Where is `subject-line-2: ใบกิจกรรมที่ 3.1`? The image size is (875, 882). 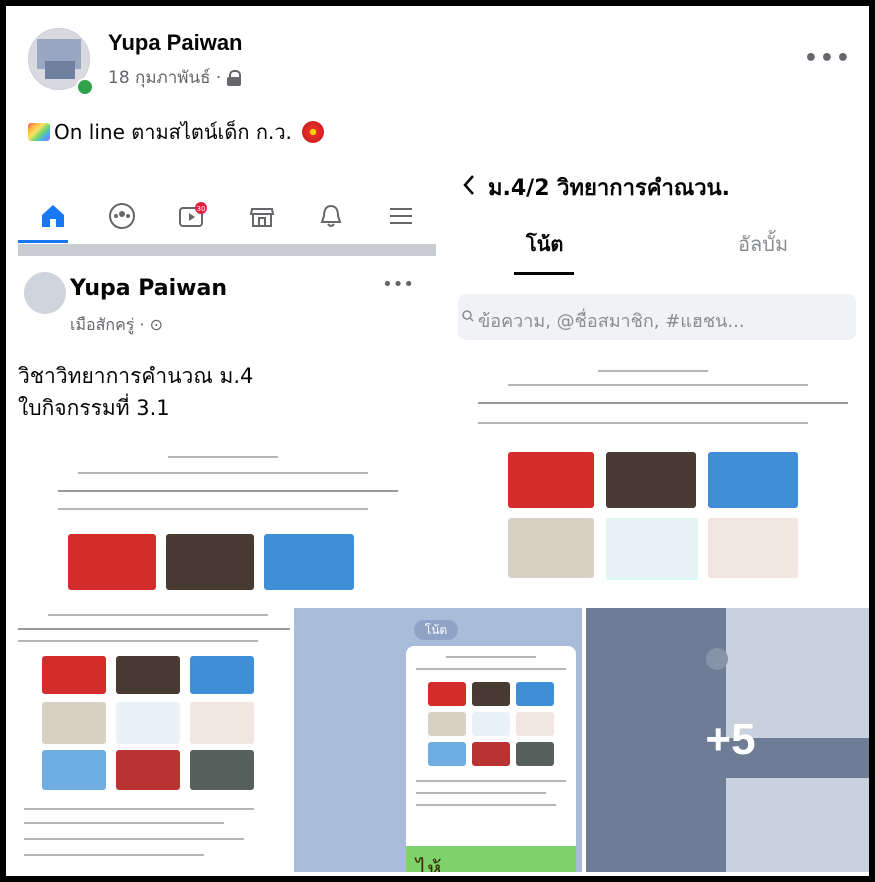 subject-line-2: ใบกิจกรรมที่ 3.1 is located at coordinates (94, 408).